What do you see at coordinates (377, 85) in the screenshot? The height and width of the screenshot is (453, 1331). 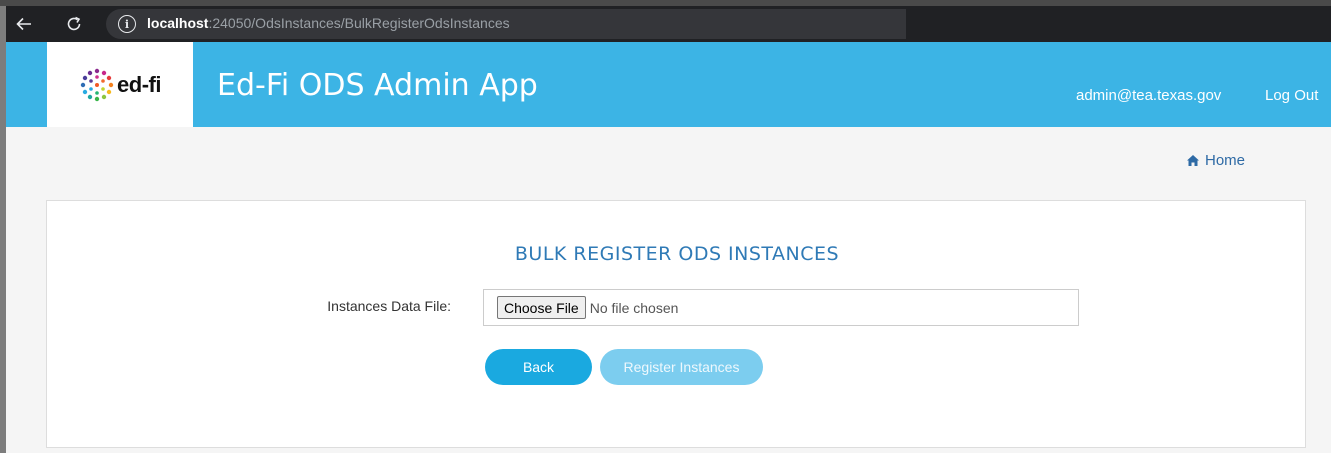 I see `app-title: Ed-Fi ODS Admin App` at bounding box center [377, 85].